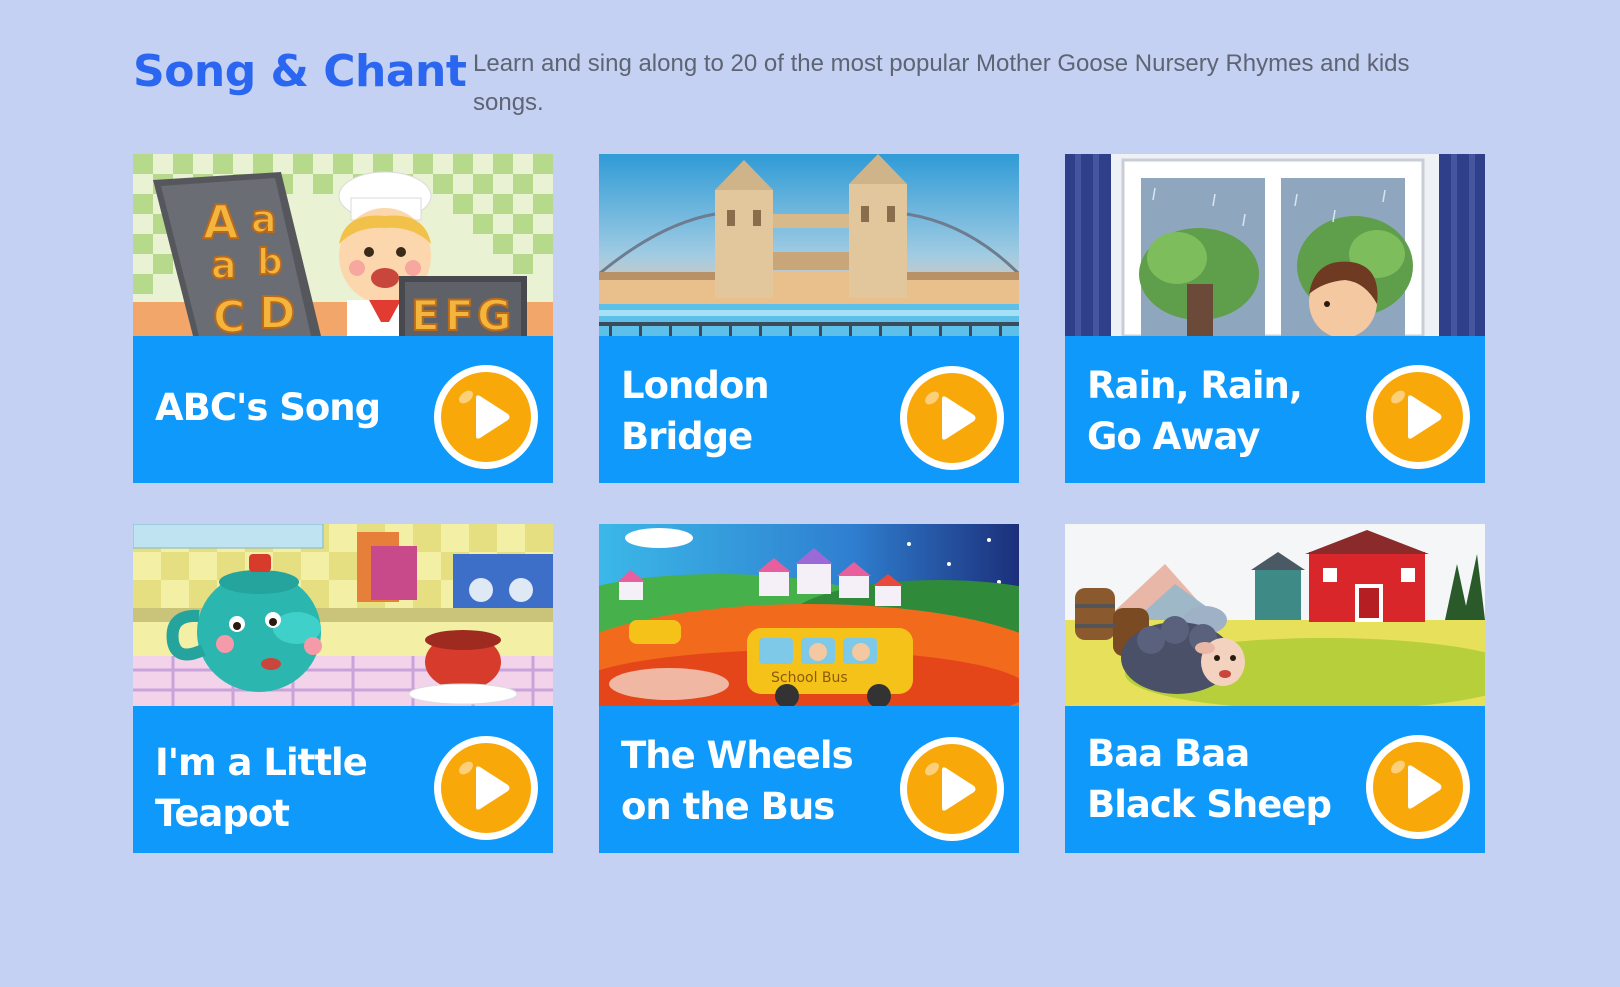  Describe the element at coordinates (1275, 245) in the screenshot. I see `rainy-window-illustration` at that location.